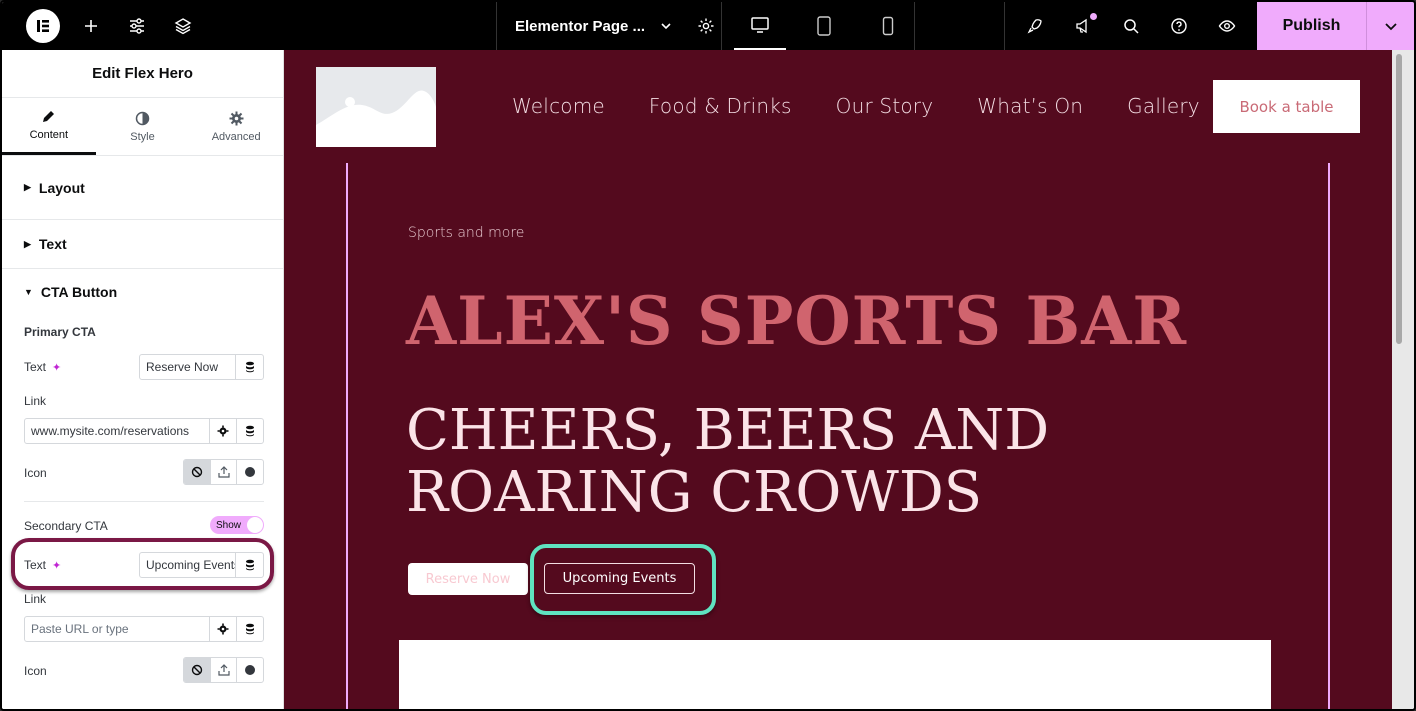  I want to click on tab-style: Style, so click(143, 126).